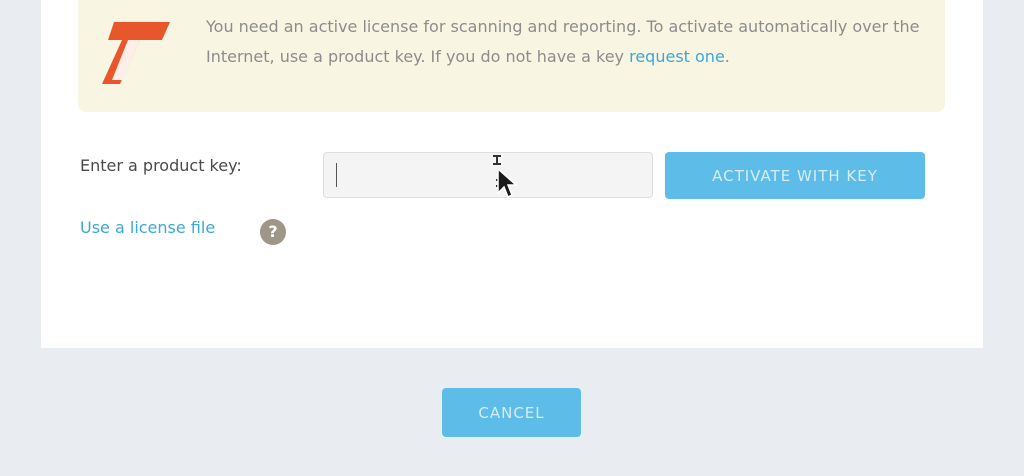  Describe the element at coordinates (161, 165) in the screenshot. I see `product-key-label: Enter a product key:` at that location.